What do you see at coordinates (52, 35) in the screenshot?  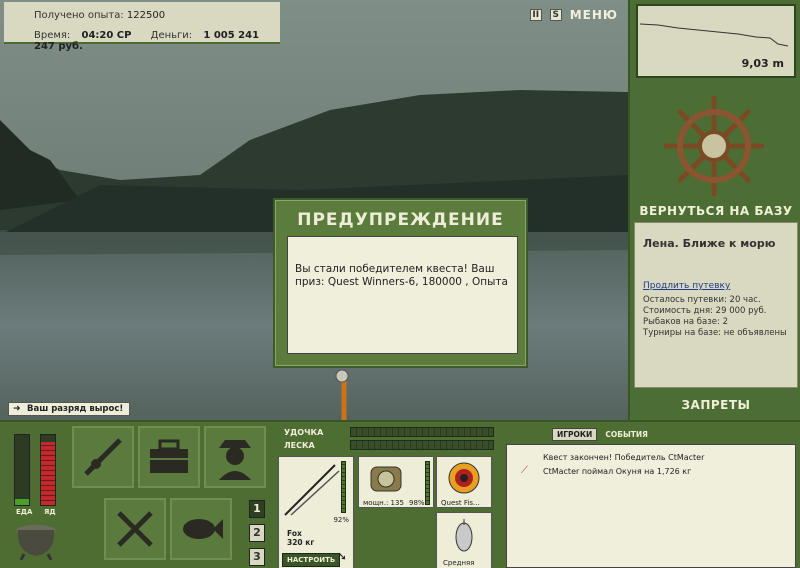 I see `time-label: Время:` at bounding box center [52, 35].